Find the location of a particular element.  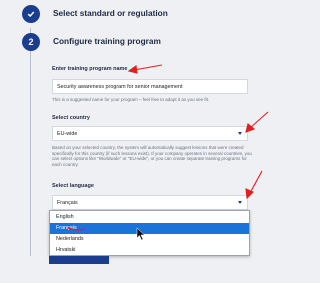

country-select: EU-wide is located at coordinates (150, 133).